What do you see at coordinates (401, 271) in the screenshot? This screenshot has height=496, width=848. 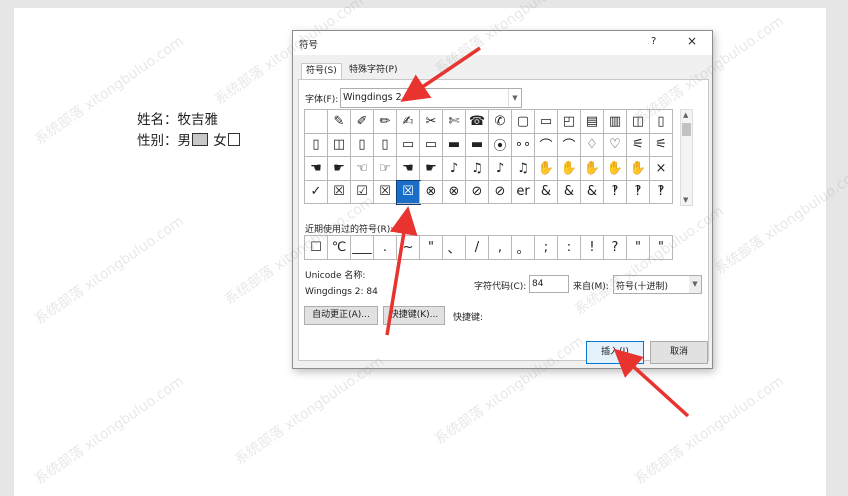 I see `arrow-to-selected-symbol` at bounding box center [401, 271].